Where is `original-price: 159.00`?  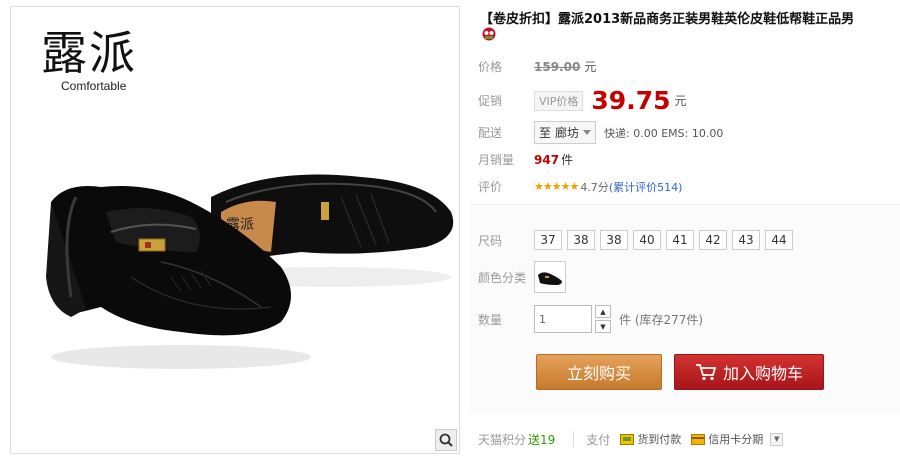 original-price: 159.00 is located at coordinates (557, 66).